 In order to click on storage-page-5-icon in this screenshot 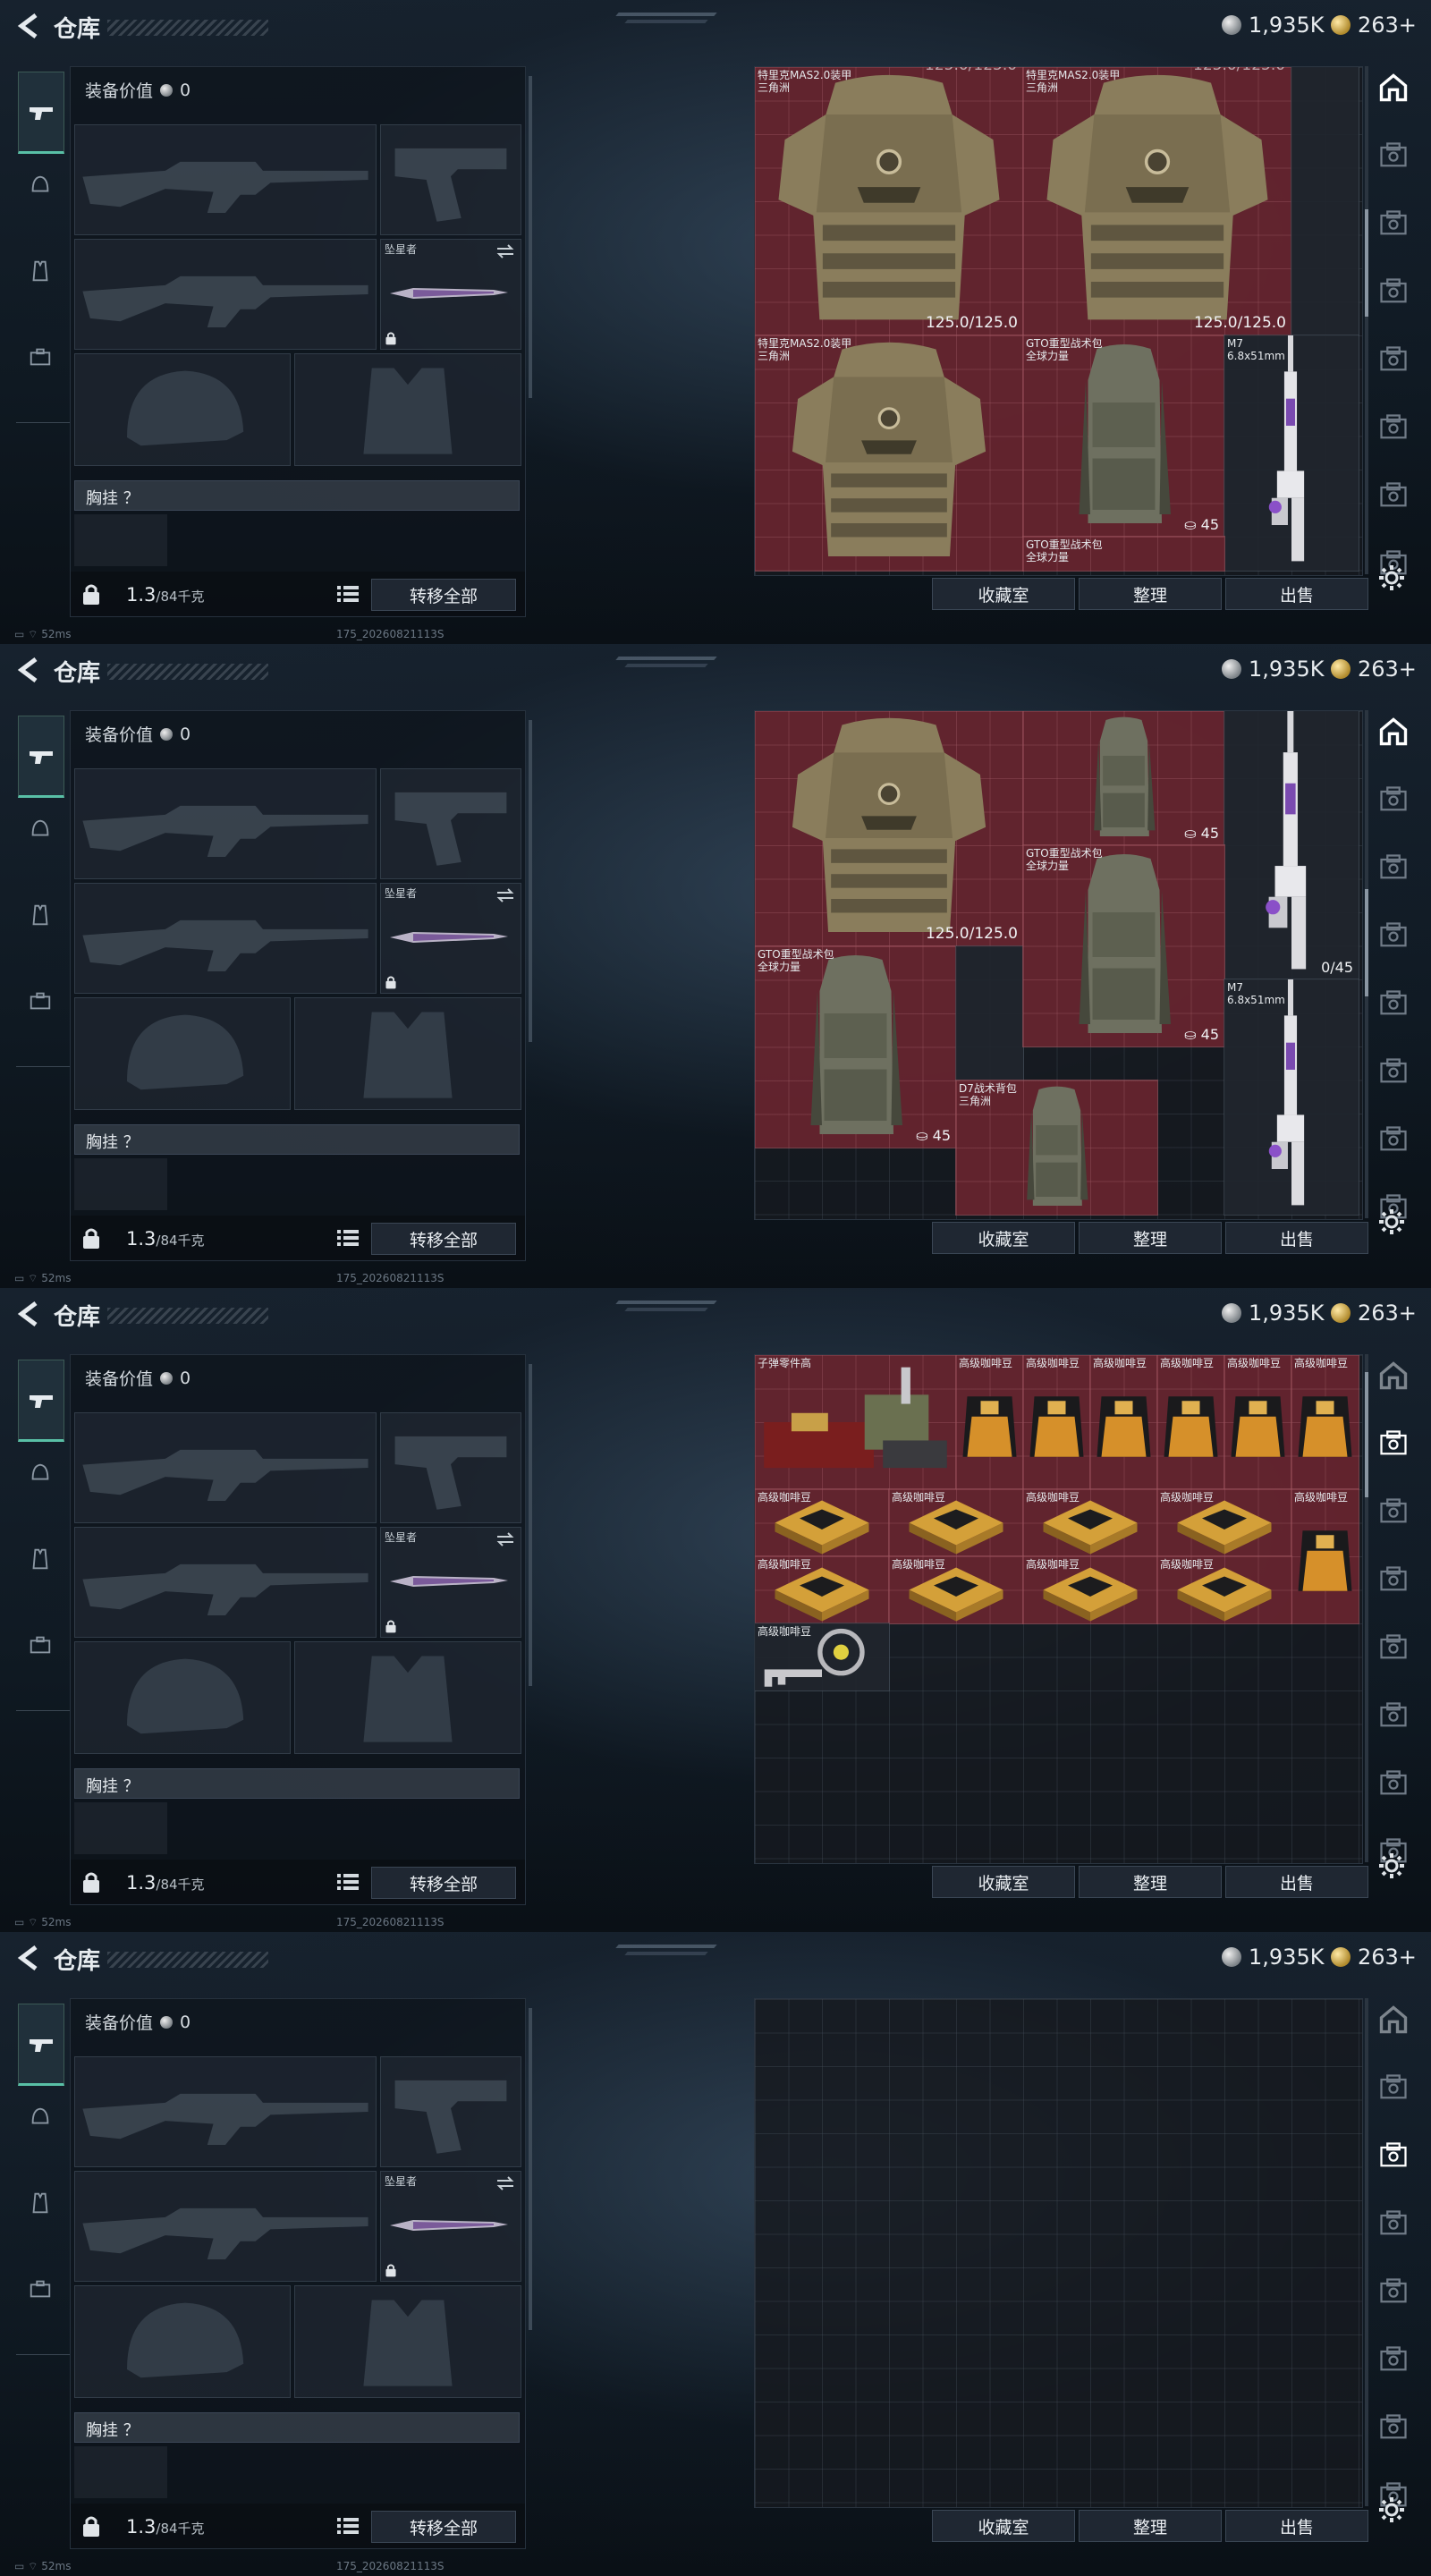, I will do `click(1394, 1003)`.